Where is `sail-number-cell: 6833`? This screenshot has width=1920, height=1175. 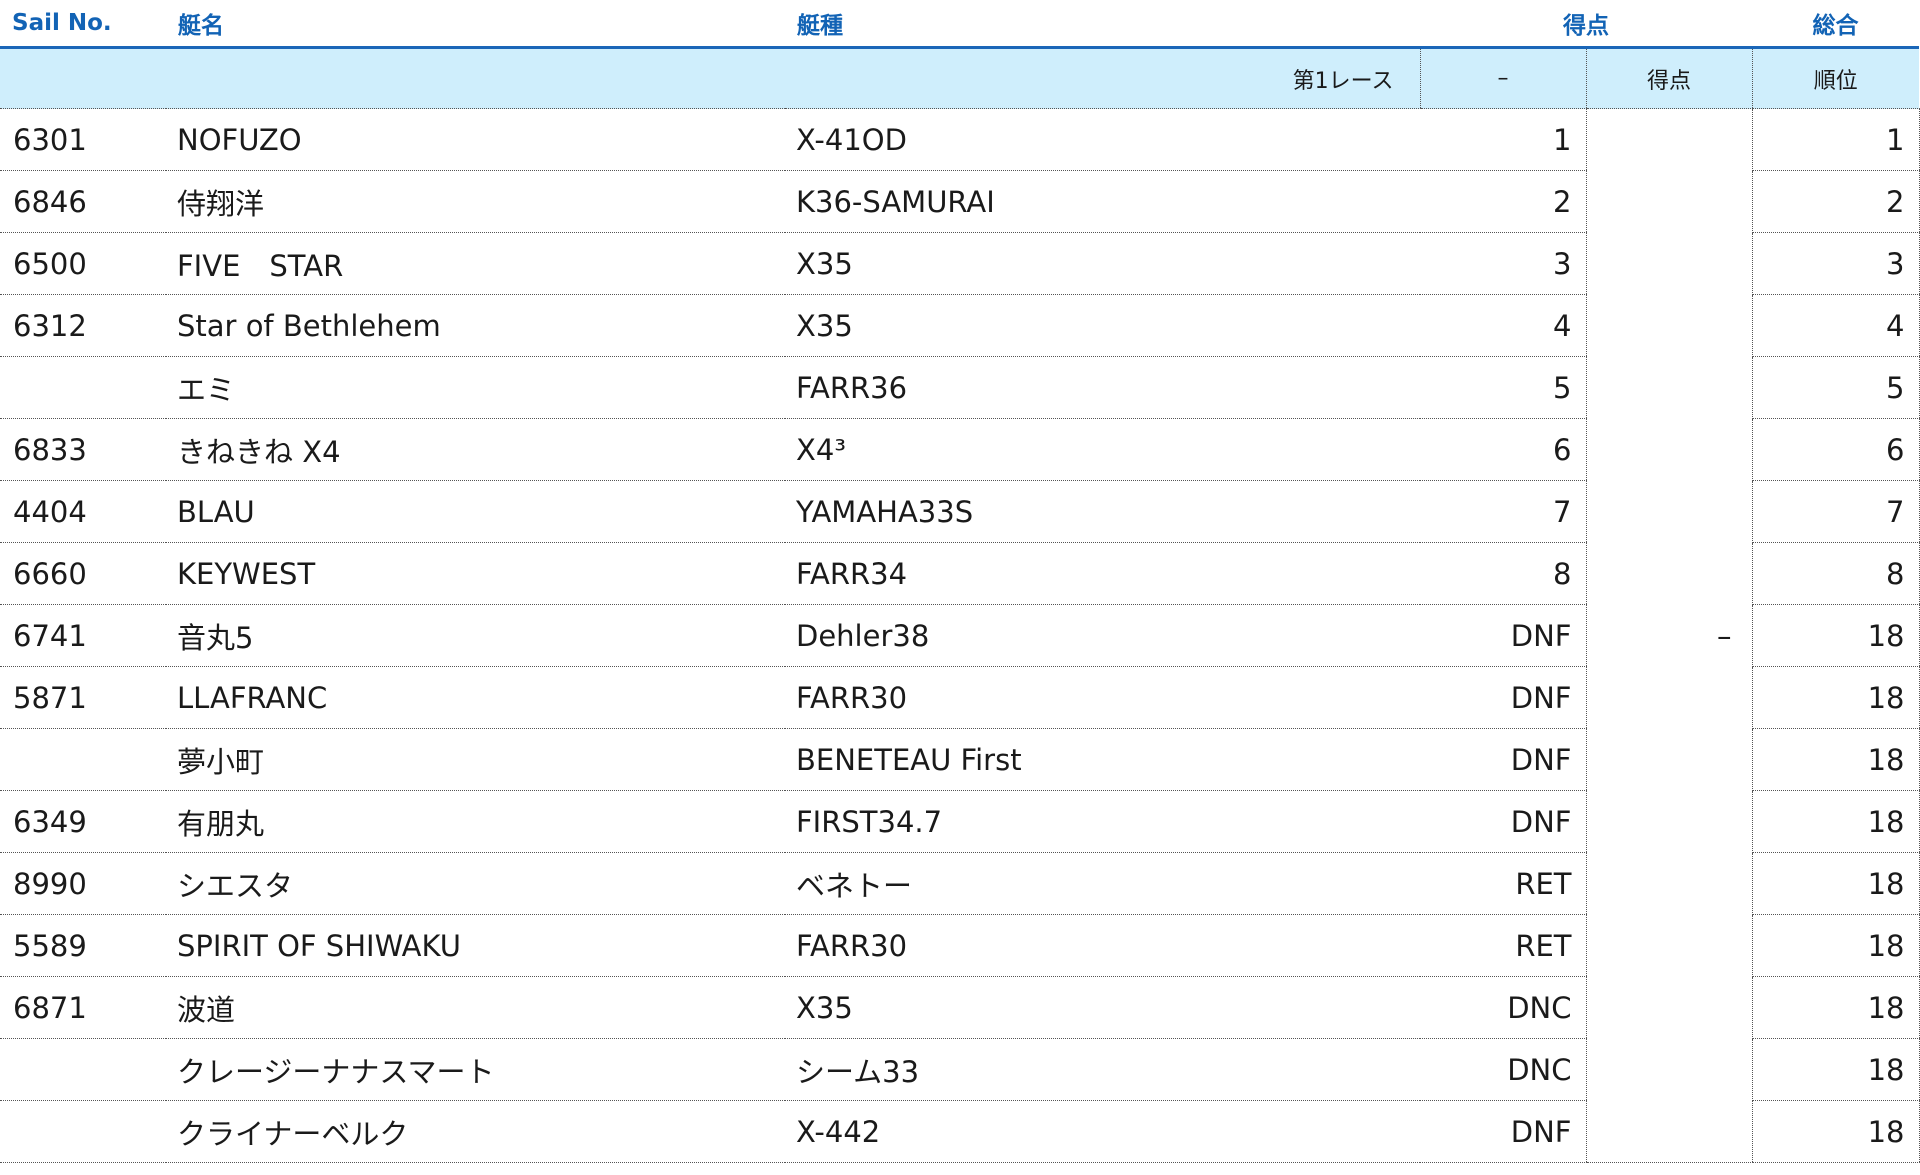
sail-number-cell: 6833 is located at coordinates (83, 449).